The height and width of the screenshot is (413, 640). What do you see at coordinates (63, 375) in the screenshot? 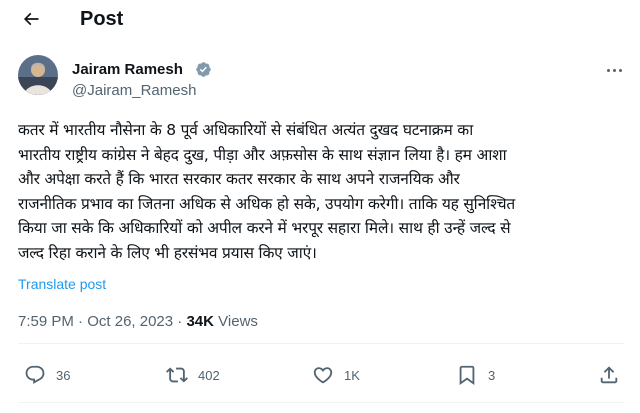
I see `reply-count: 36` at bounding box center [63, 375].